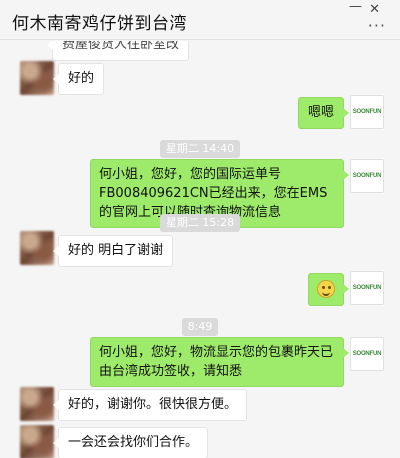 The image size is (400, 458). I want to click on smile-emoji-icon, so click(326, 289).